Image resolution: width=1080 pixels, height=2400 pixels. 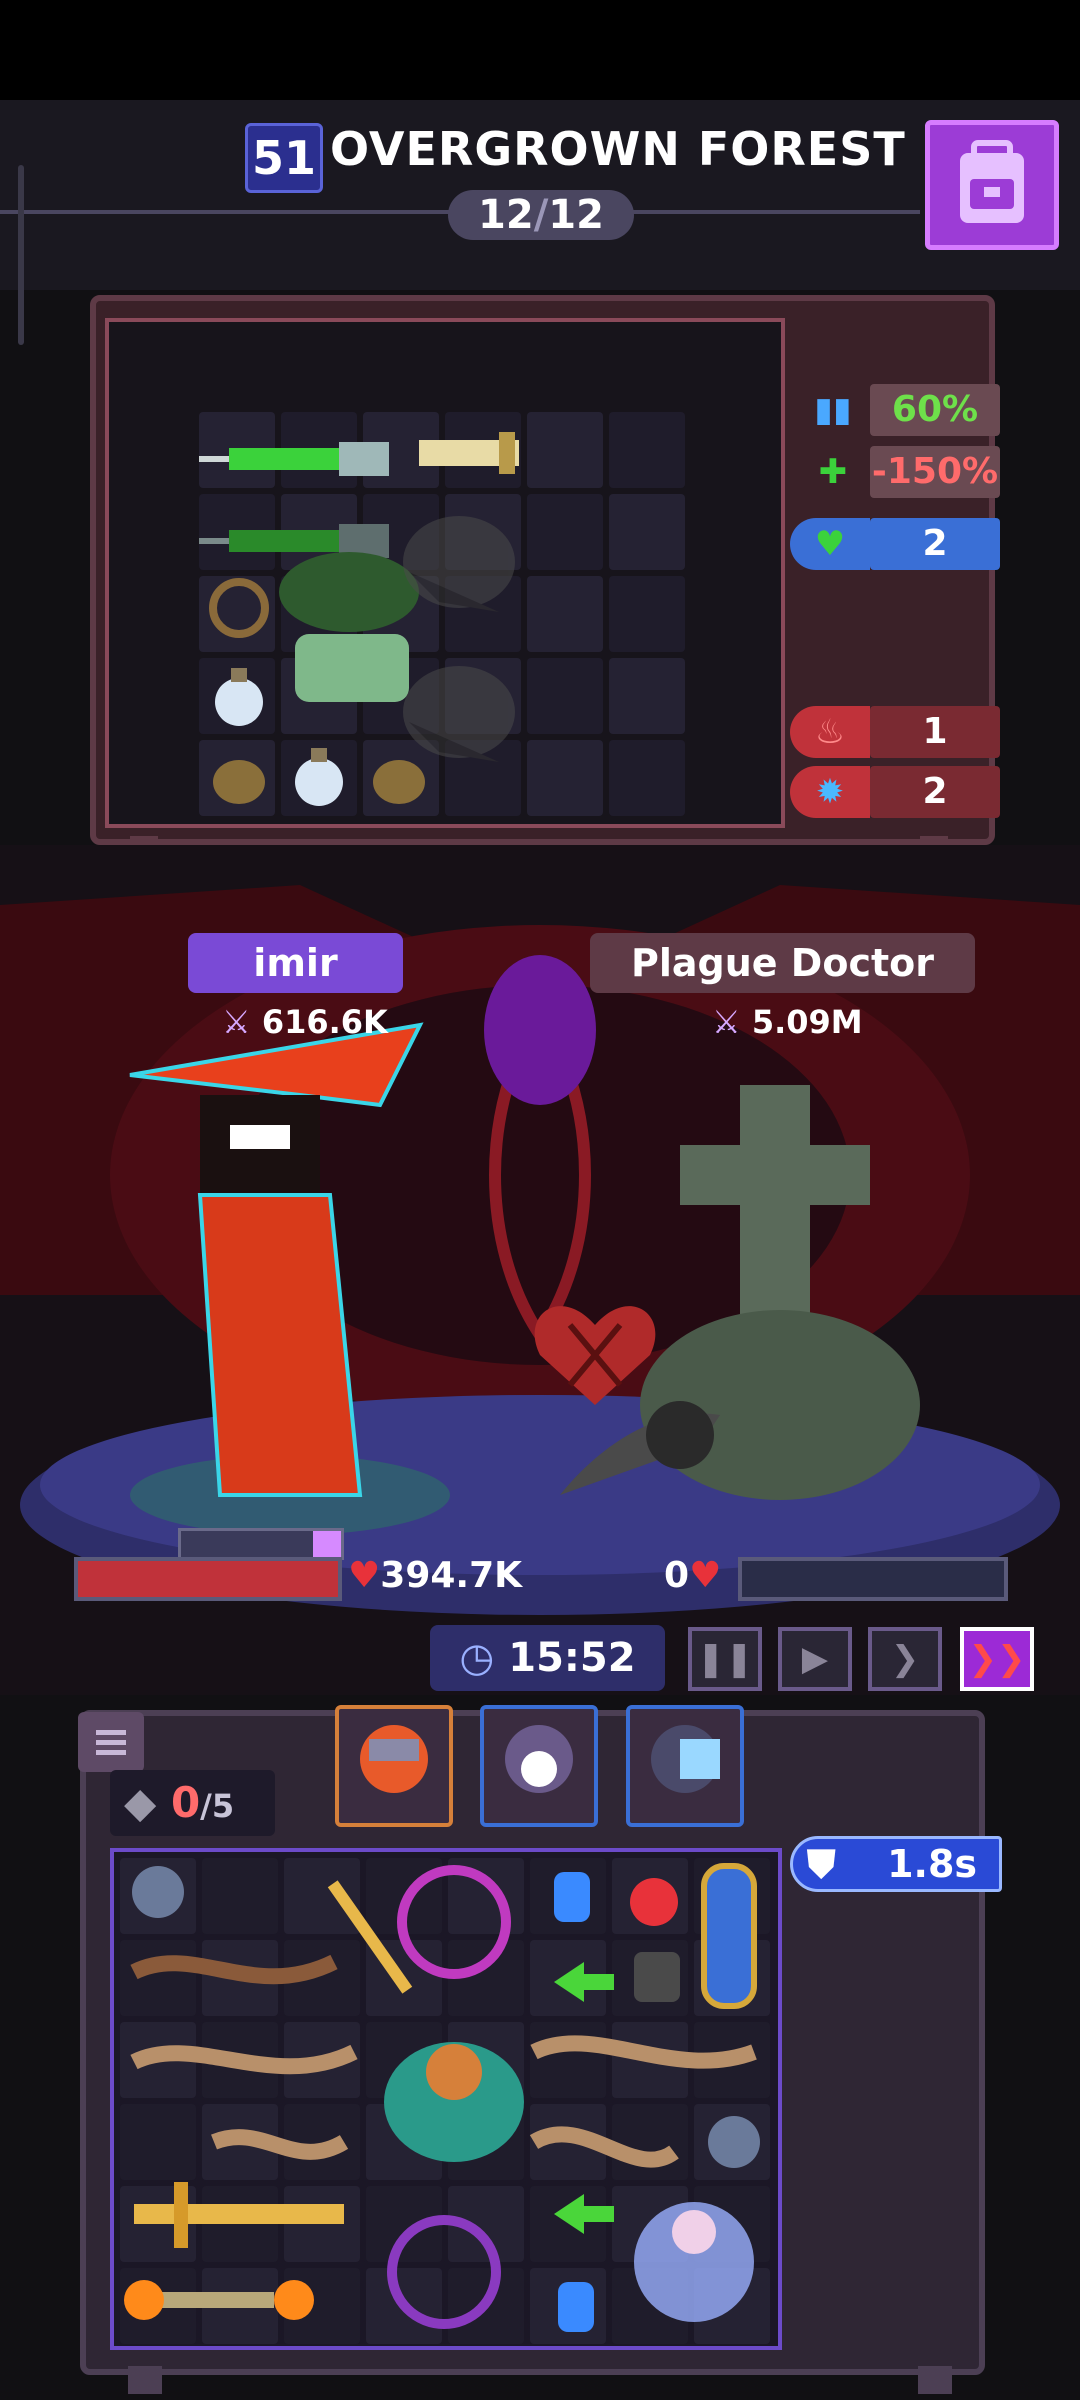 What do you see at coordinates (833, 410) in the screenshot?
I see `multi-bar-icon: ▮▮` at bounding box center [833, 410].